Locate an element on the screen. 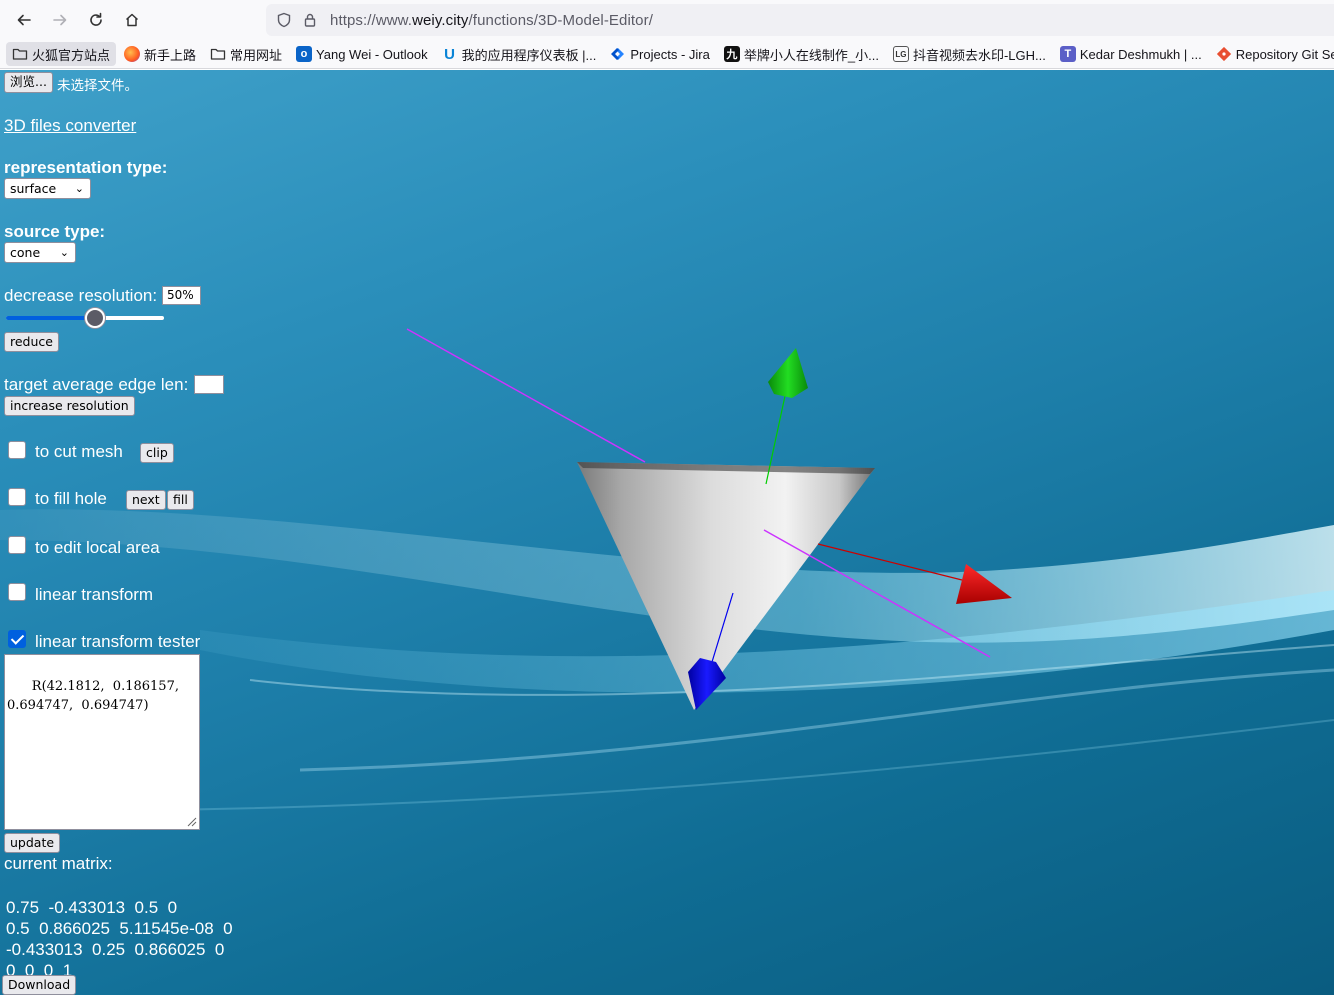 The image size is (1334, 995). fill-hole-label: to fill hole is located at coordinates (71, 498).